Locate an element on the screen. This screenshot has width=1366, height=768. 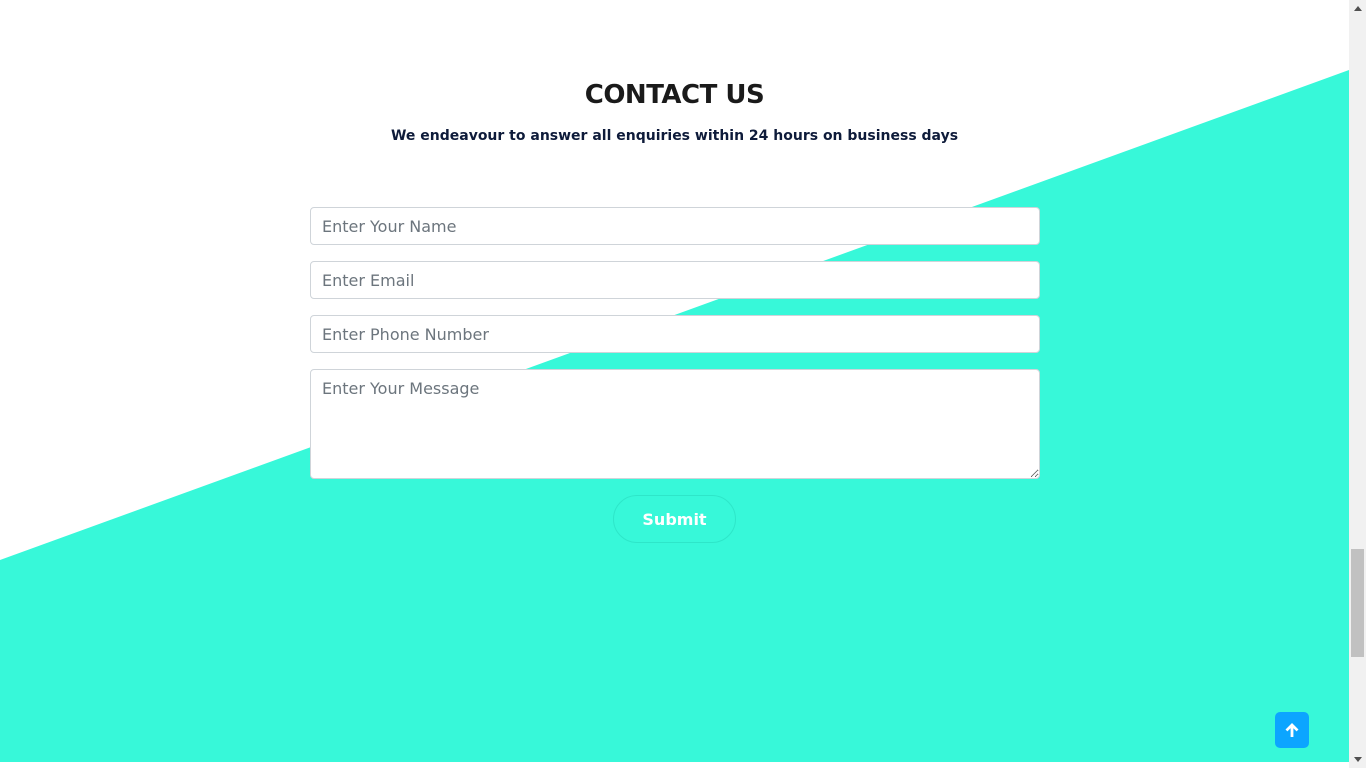
arrow-up-icon is located at coordinates (1292, 730).